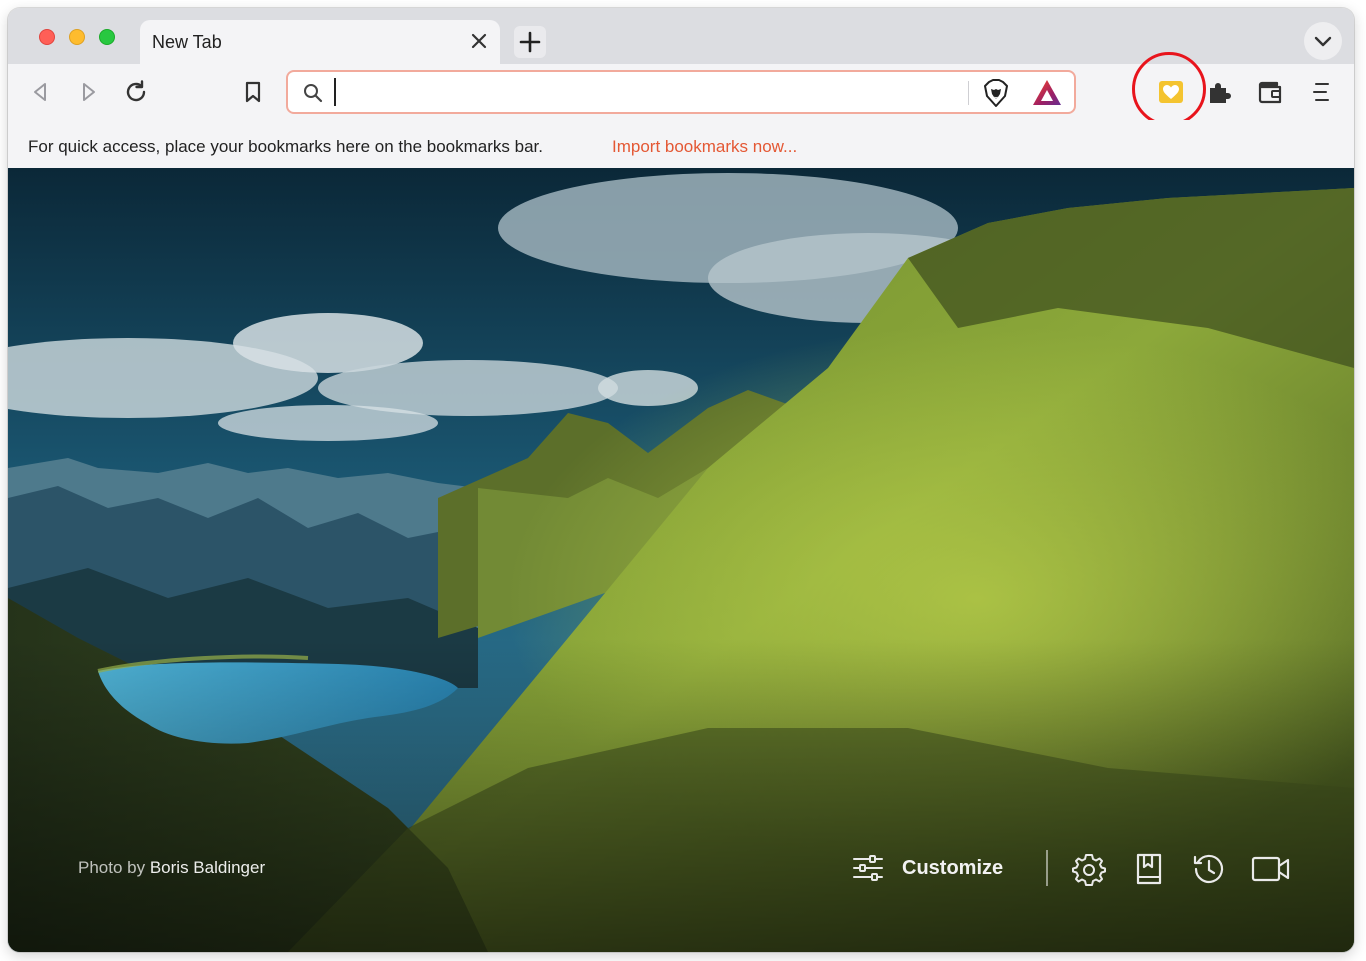 The width and height of the screenshot is (1366, 961). What do you see at coordinates (187, 42) in the screenshot?
I see `tab-title: New Tab` at bounding box center [187, 42].